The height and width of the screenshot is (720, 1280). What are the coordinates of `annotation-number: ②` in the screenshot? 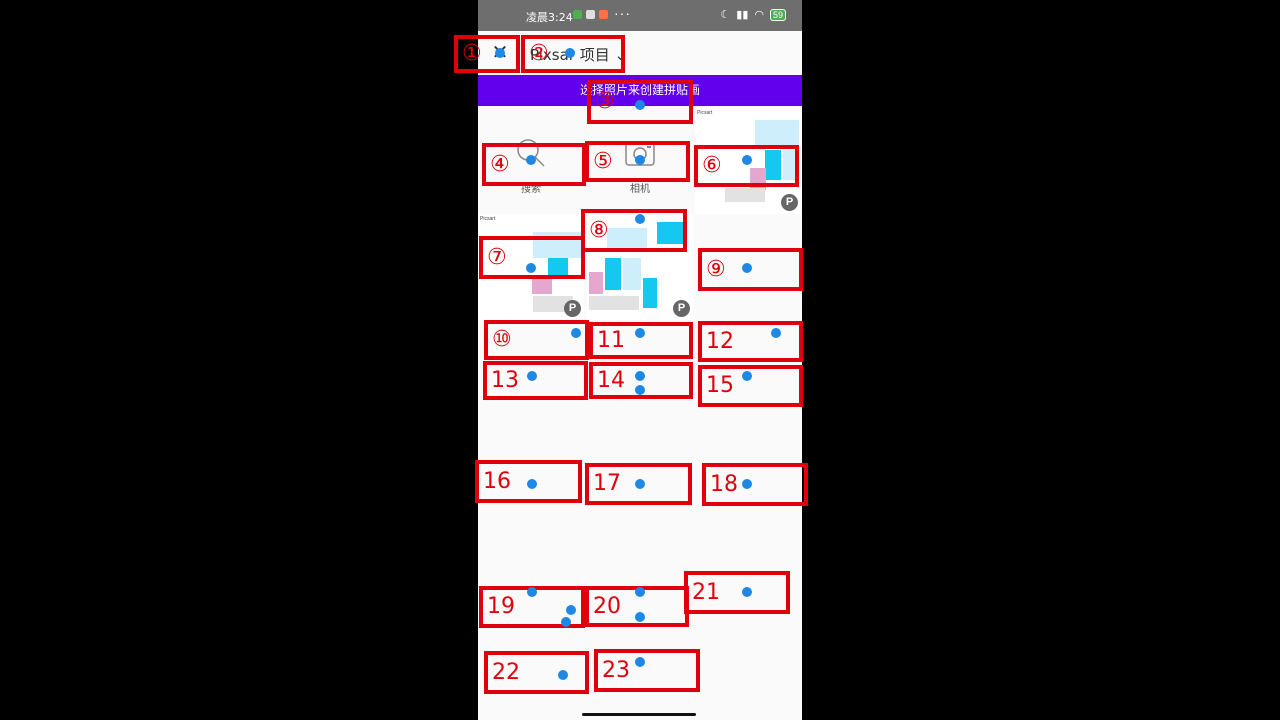 It's located at (539, 53).